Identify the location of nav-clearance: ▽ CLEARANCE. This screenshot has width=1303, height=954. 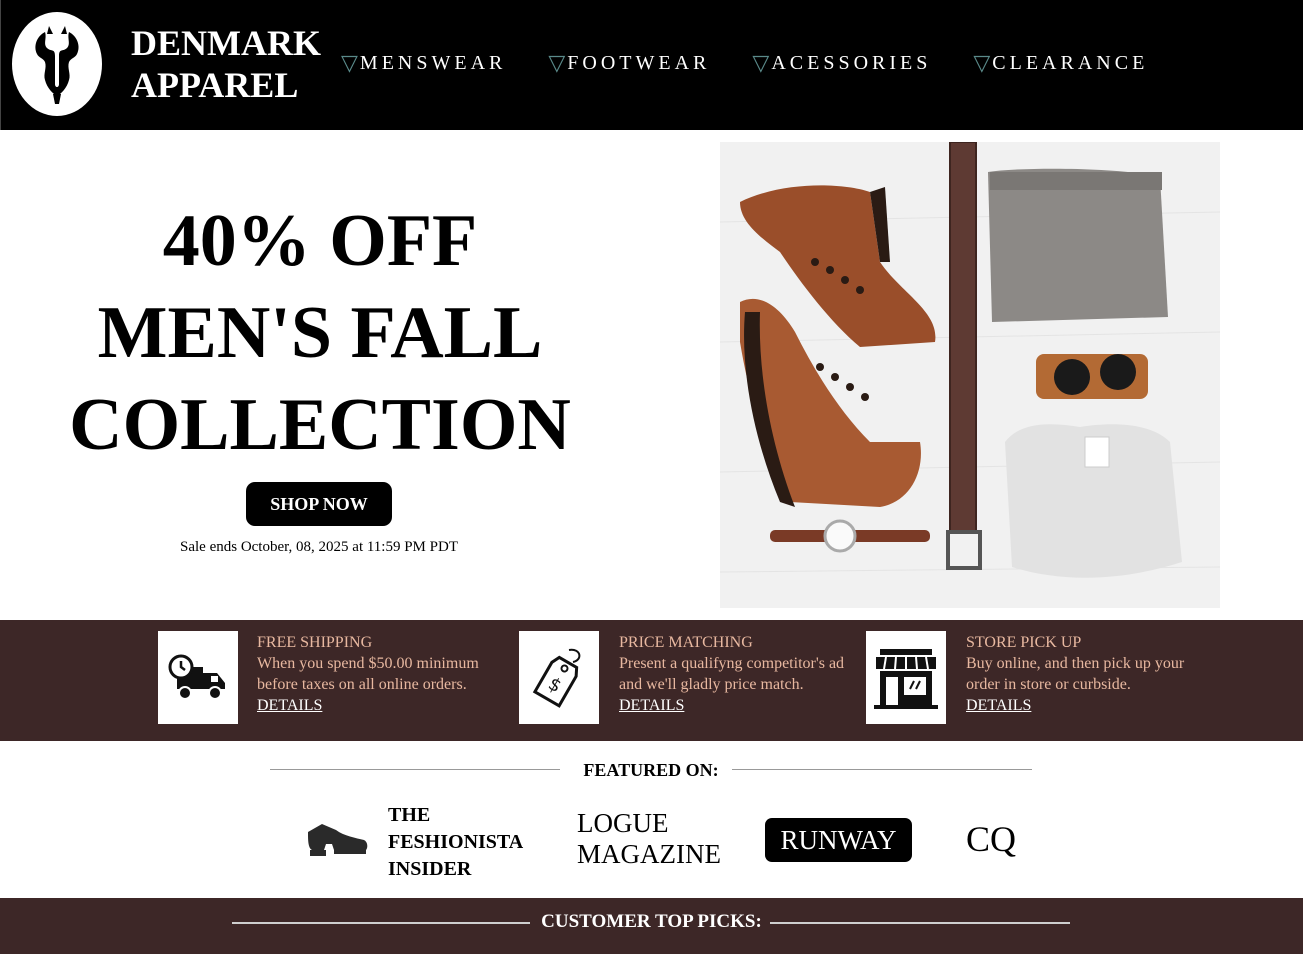
(1060, 63).